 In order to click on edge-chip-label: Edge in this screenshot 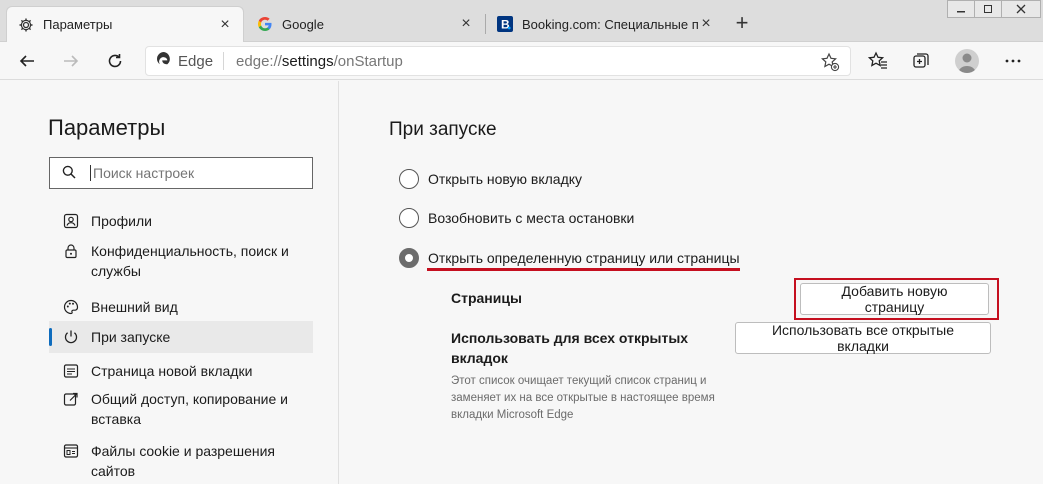, I will do `click(196, 61)`.